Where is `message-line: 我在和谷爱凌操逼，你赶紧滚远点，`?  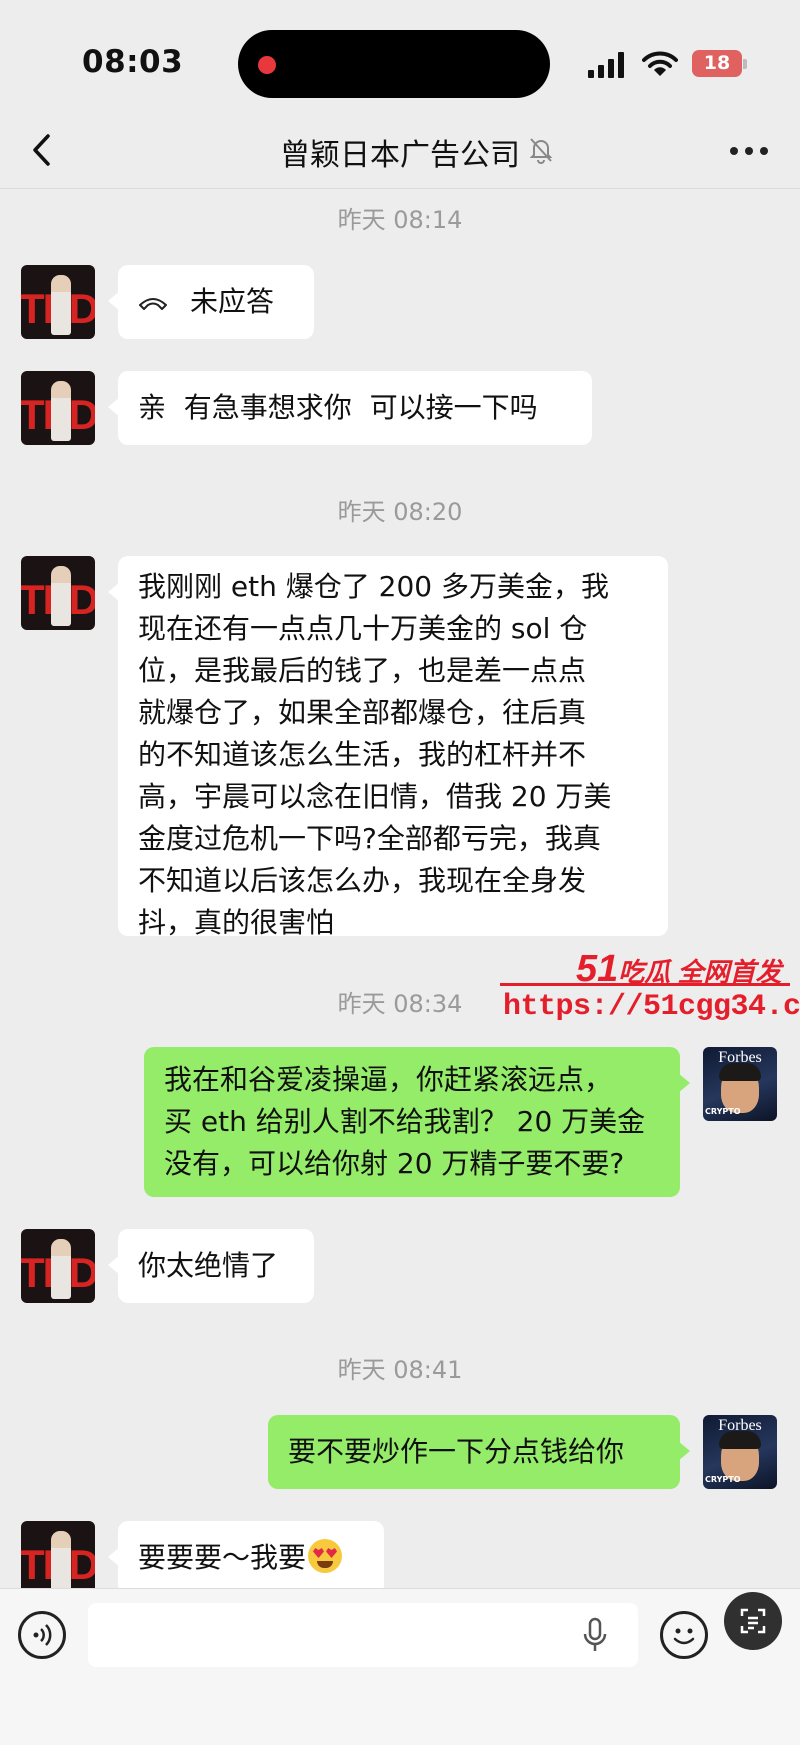 message-line: 我在和谷爱凌操逼，你赶紧滚远点， is located at coordinates (388, 1079).